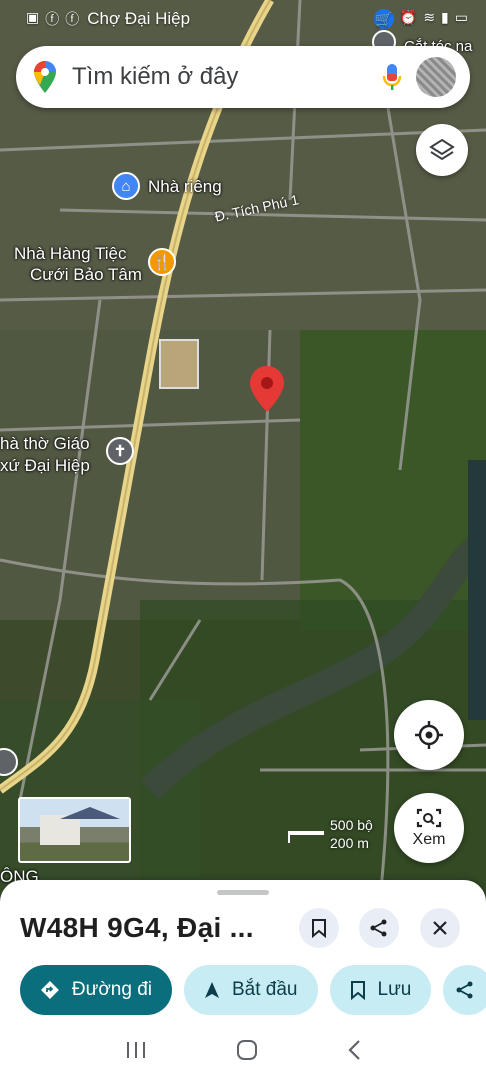 The height and width of the screenshot is (1080, 486). Describe the element at coordinates (162, 262) in the screenshot. I see `restaurant-icon: 🍴` at that location.